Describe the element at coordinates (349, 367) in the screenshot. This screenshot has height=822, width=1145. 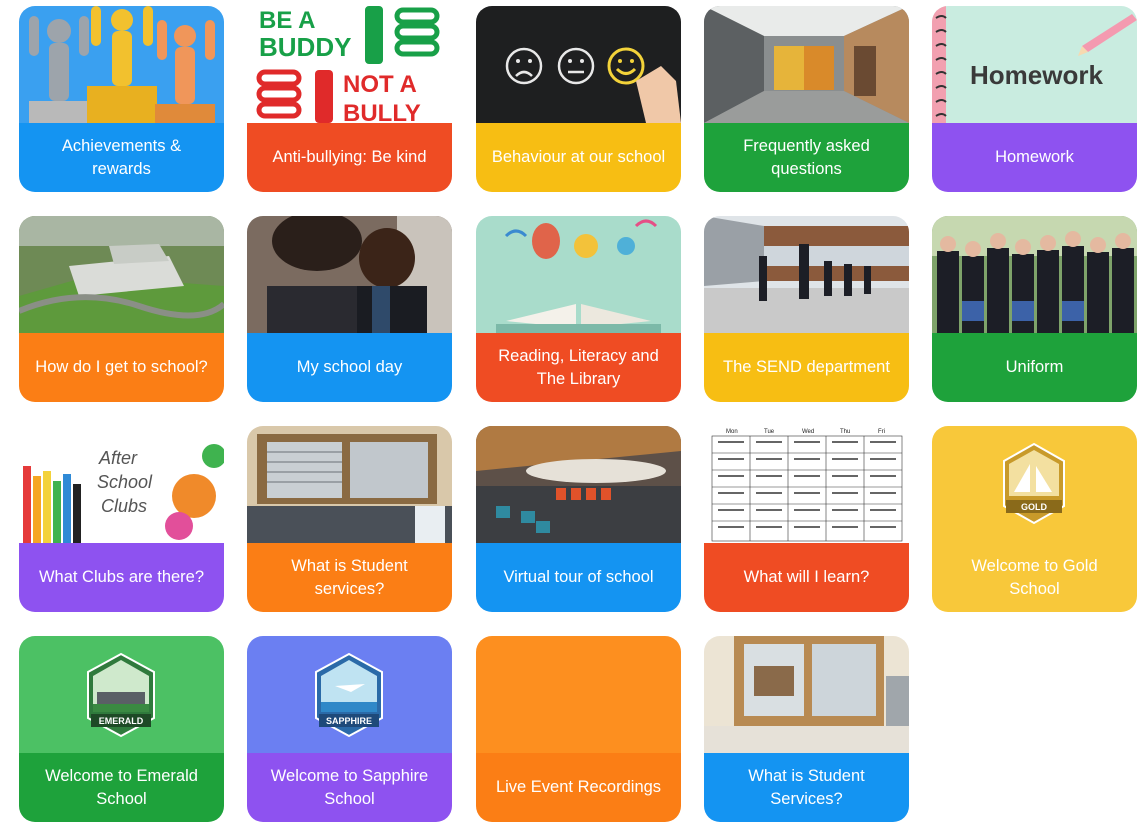
I see `tile-label: My school day` at that location.